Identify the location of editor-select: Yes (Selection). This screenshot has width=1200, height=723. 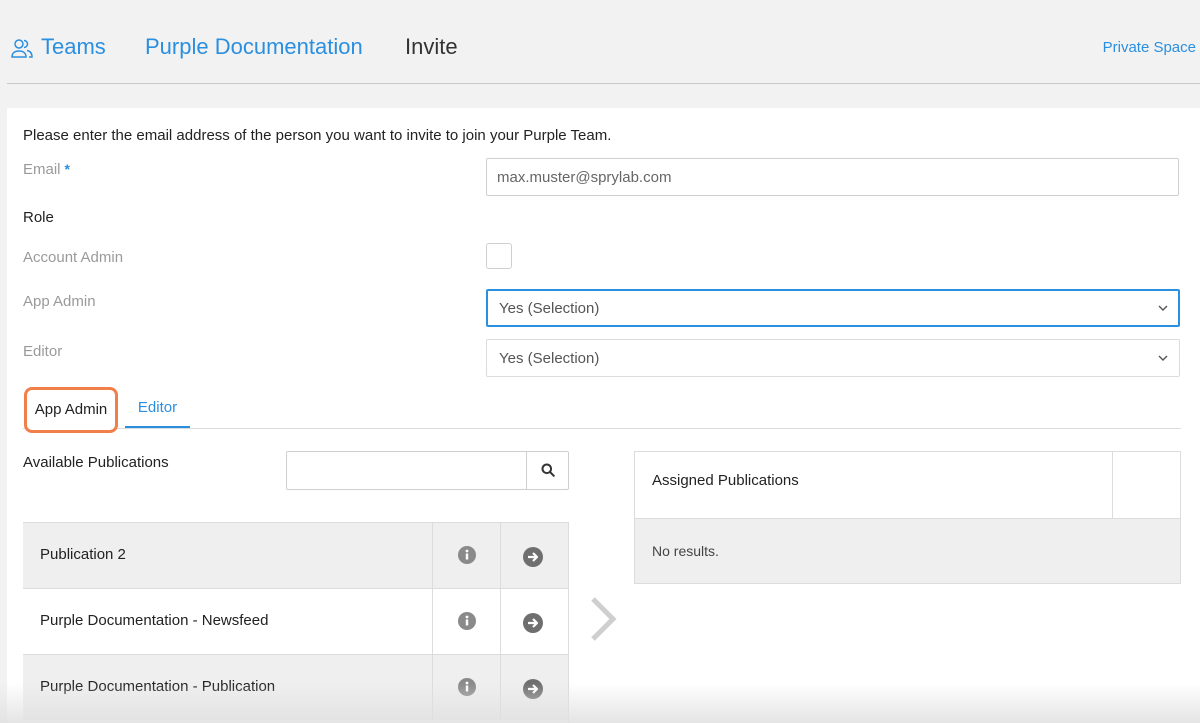
(833, 358).